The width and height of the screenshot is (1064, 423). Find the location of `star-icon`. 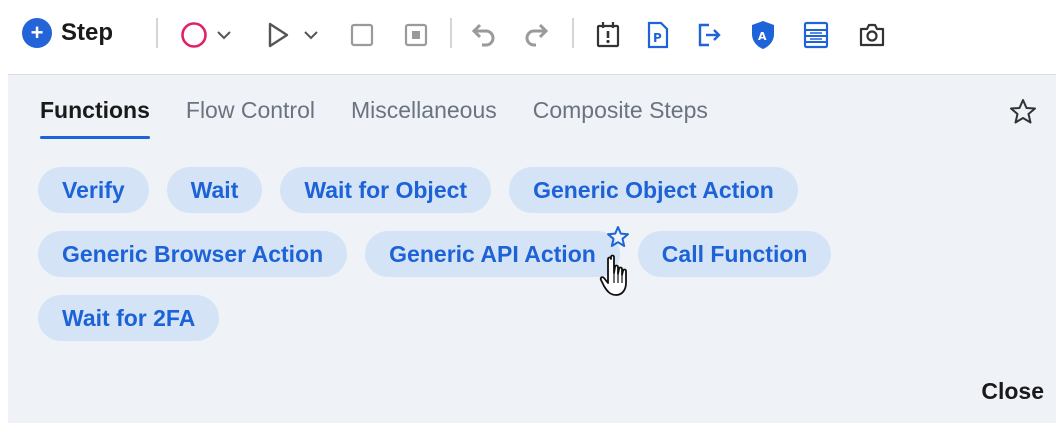

star-icon is located at coordinates (1023, 111).